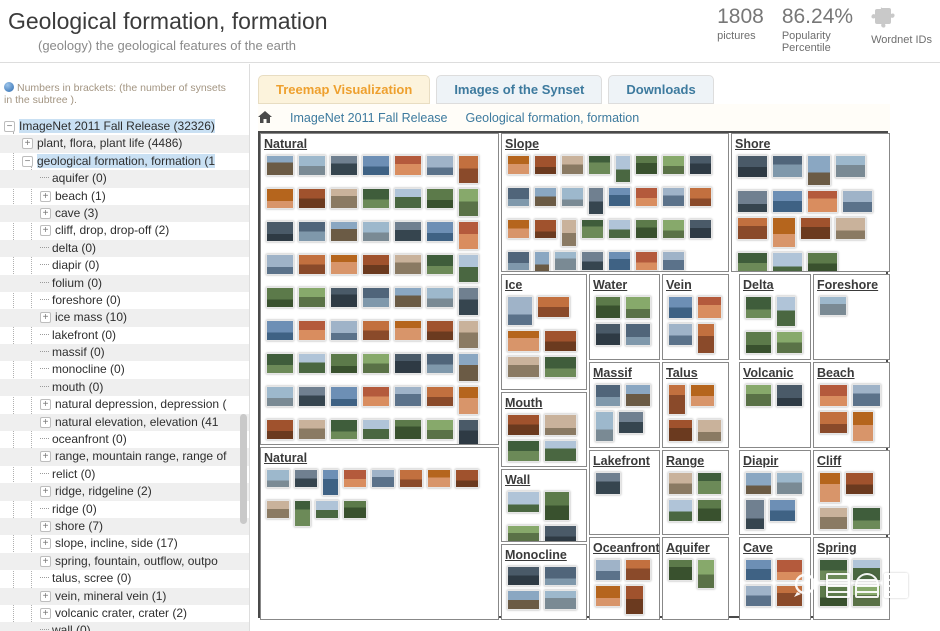  Describe the element at coordinates (513, 285) in the screenshot. I see `treemap-cell-label: Ice` at that location.